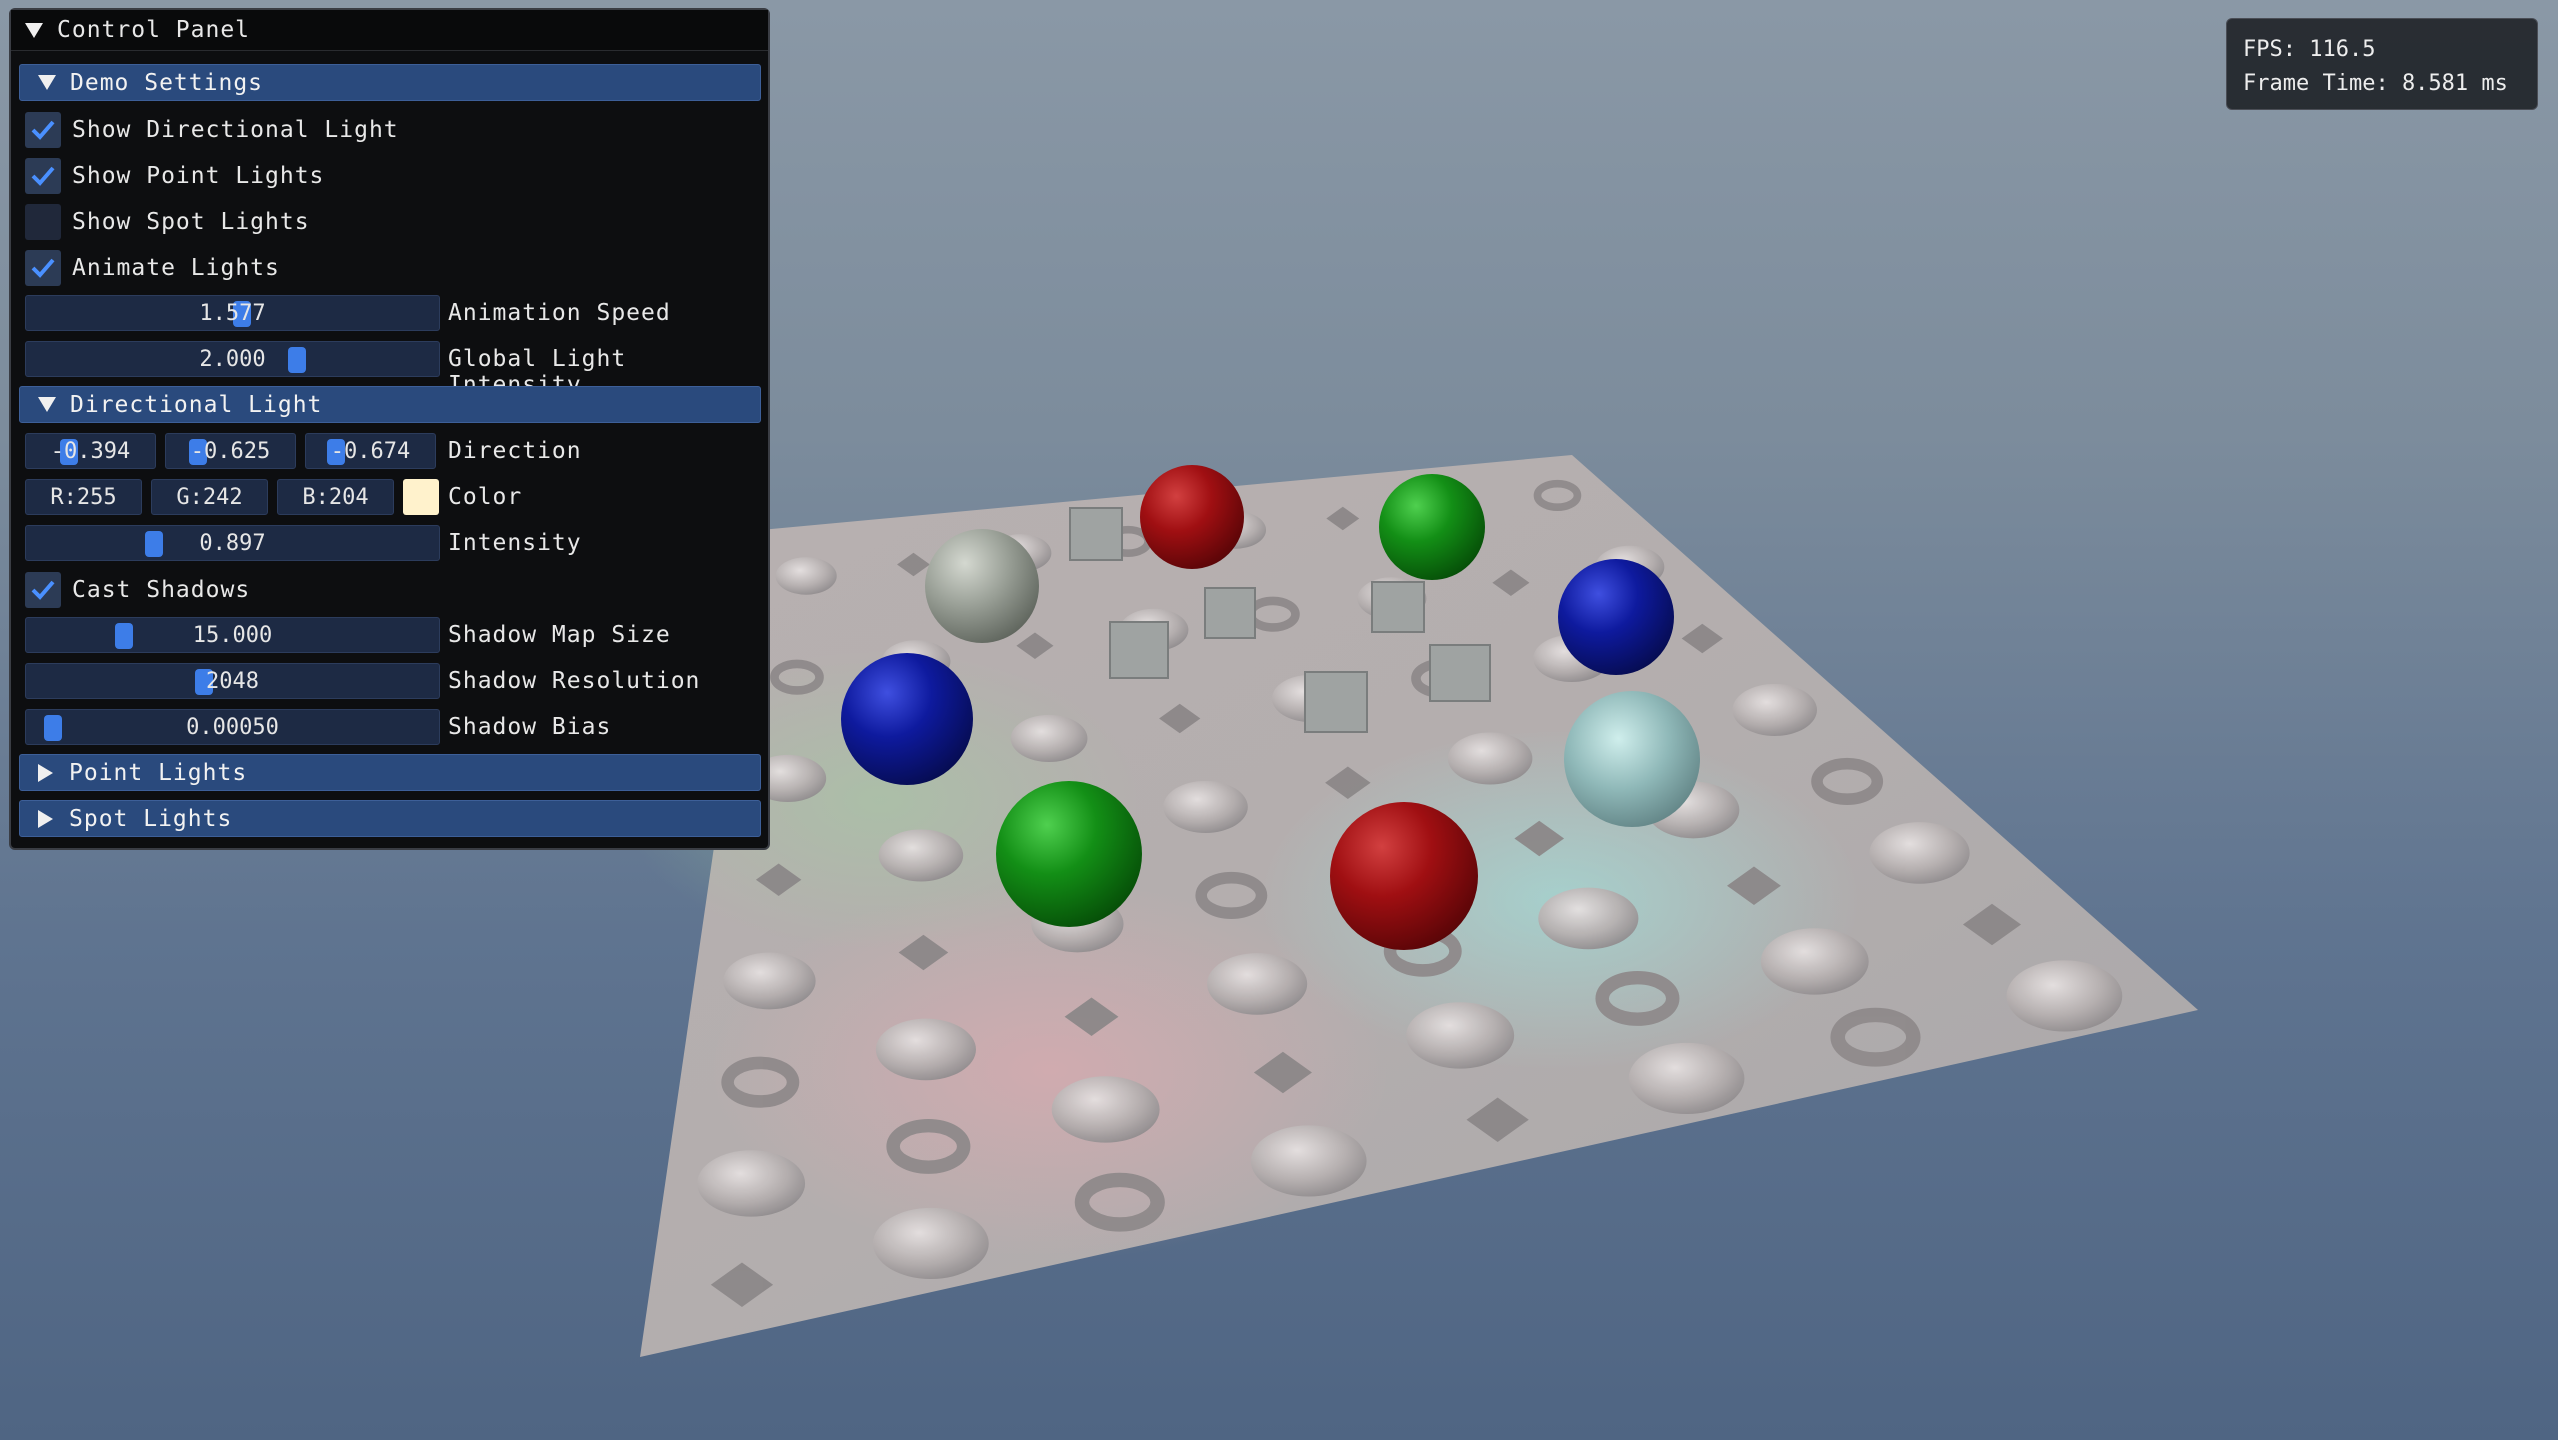 The width and height of the screenshot is (2558, 1440). What do you see at coordinates (235, 129) in the screenshot?
I see `show-directional-light-label: Show Directional Light` at bounding box center [235, 129].